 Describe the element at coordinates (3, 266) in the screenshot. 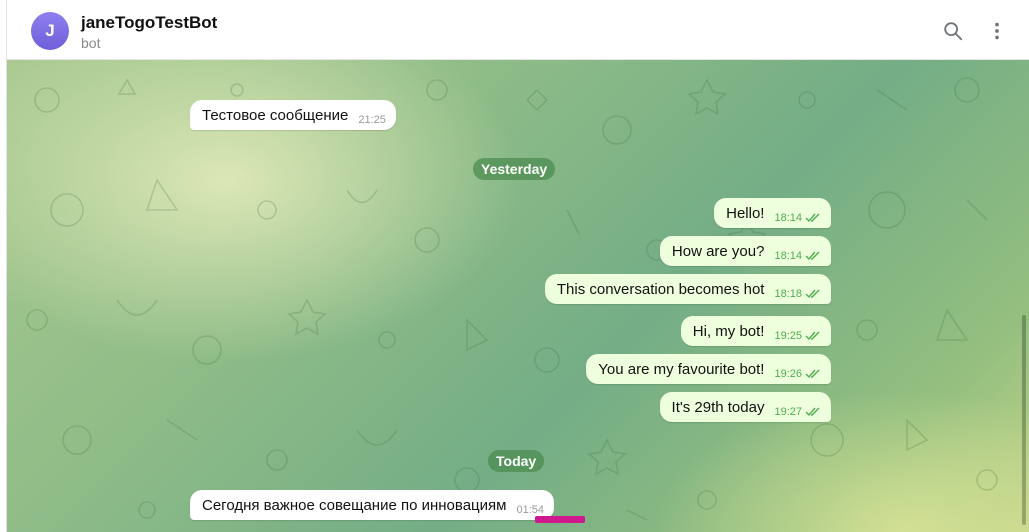

I see `window-edge` at that location.